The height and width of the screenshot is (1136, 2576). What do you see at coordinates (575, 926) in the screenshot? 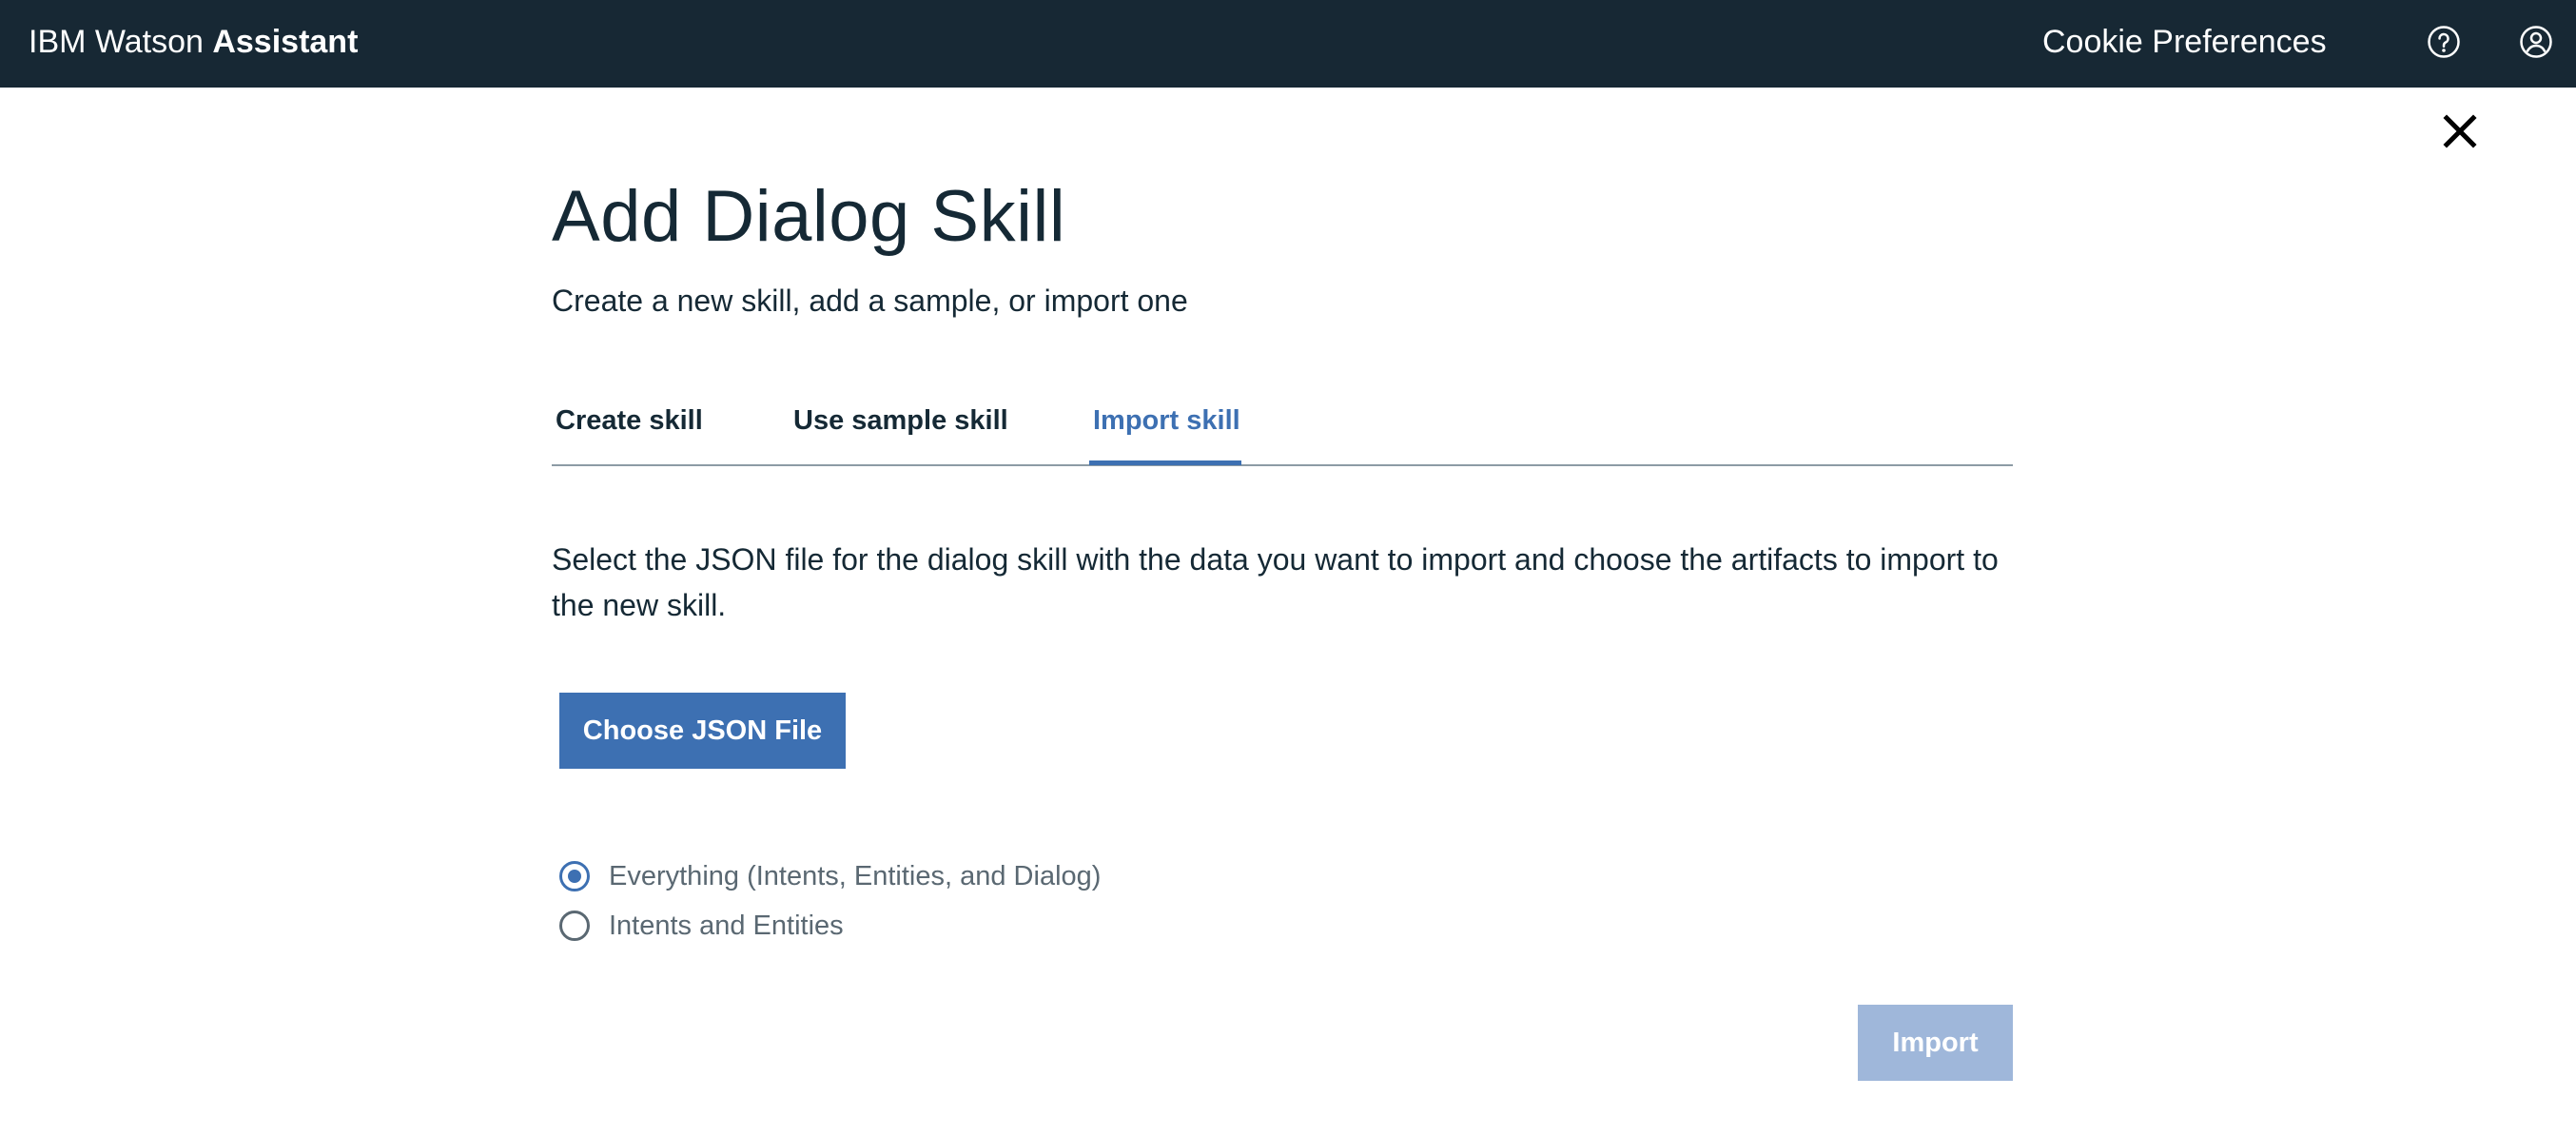
I see `radio-unselected-icon` at bounding box center [575, 926].